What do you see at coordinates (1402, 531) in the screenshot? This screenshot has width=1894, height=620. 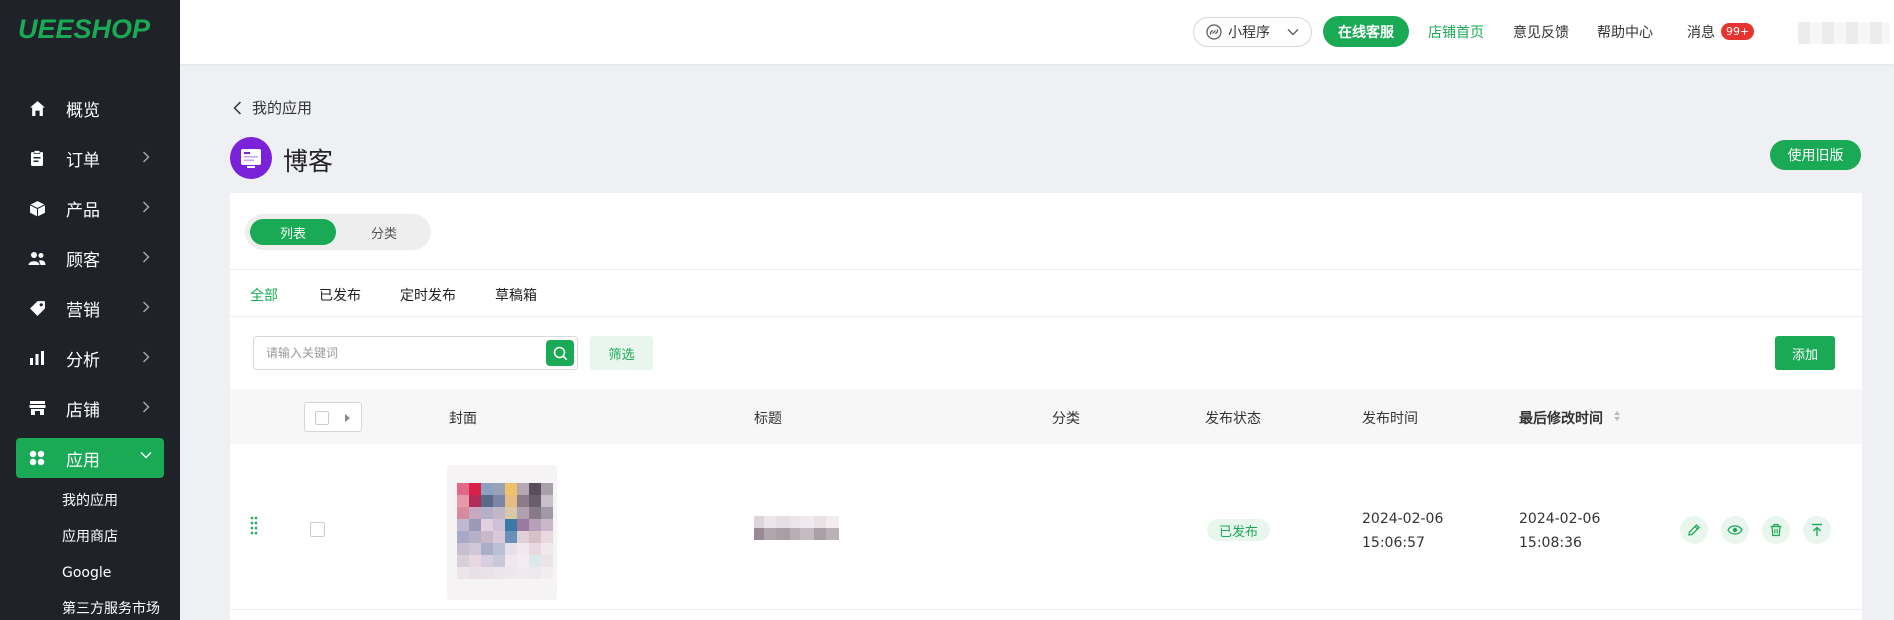 I see `published-time: 2024-02-06 15:06:57` at bounding box center [1402, 531].